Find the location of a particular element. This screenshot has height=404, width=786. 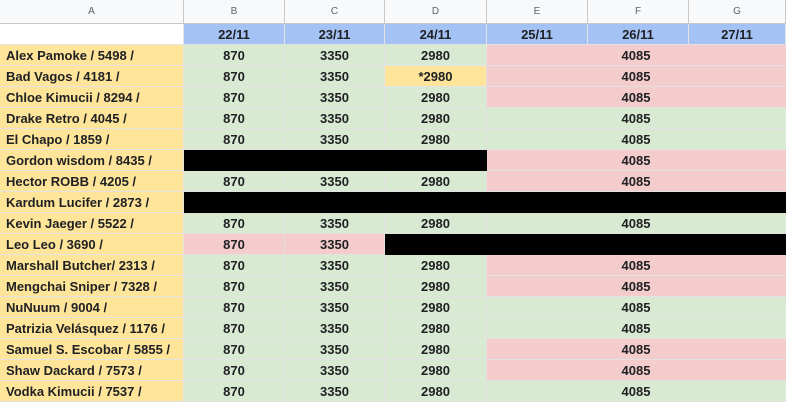

member-name-cell: Drake Retro / 4045 / is located at coordinates (92, 118).